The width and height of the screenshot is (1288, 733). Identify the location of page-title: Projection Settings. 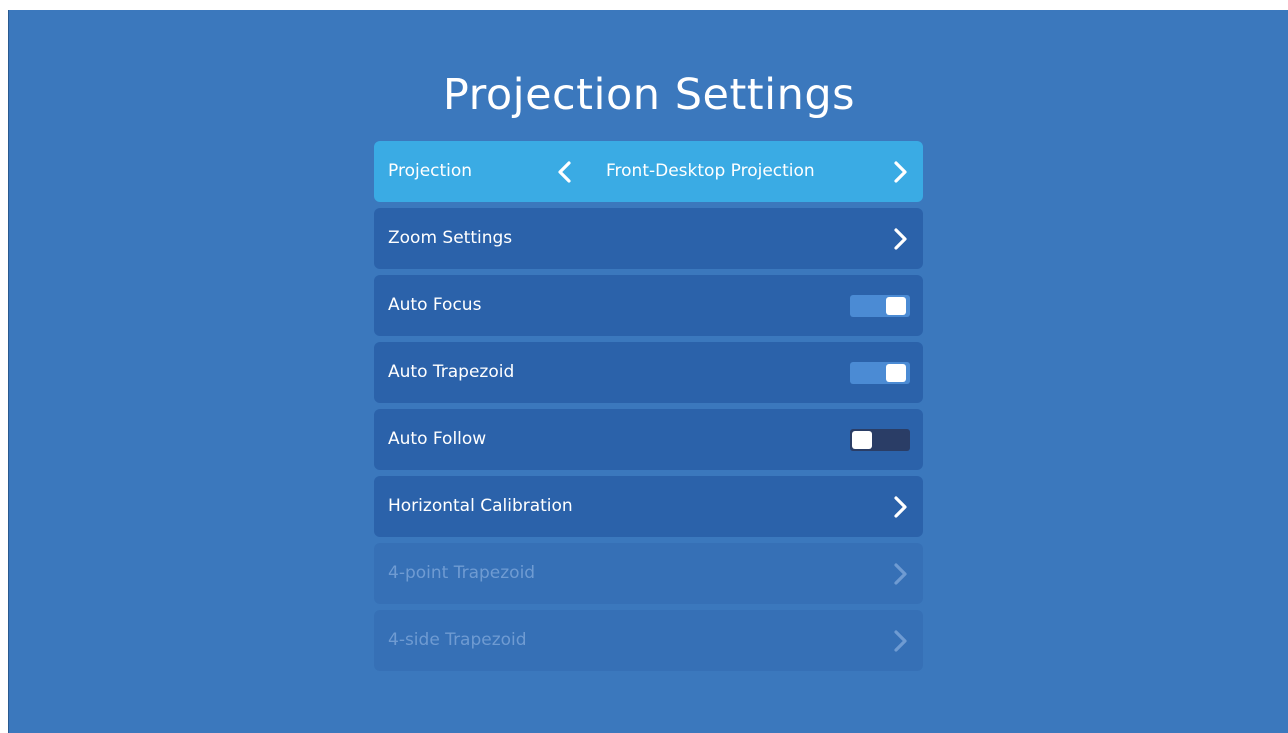
(649, 95).